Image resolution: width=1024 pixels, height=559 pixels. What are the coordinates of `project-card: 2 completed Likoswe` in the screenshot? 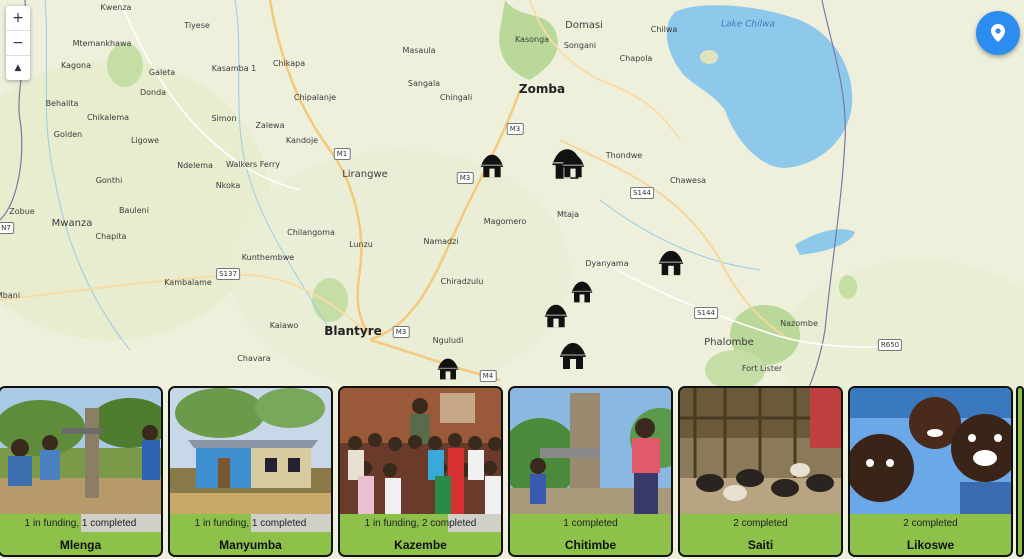 It's located at (930, 471).